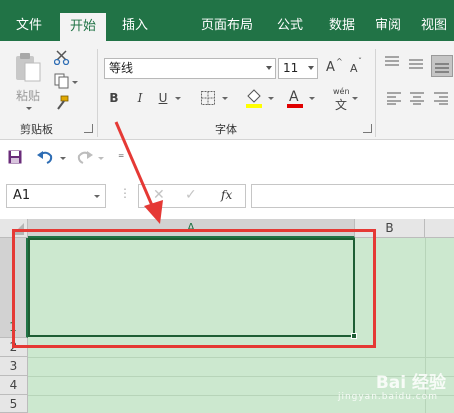 This screenshot has width=454, height=413. What do you see at coordinates (387, 397) in the screenshot?
I see `watermark-url: jingyan.baidu.com` at bounding box center [387, 397].